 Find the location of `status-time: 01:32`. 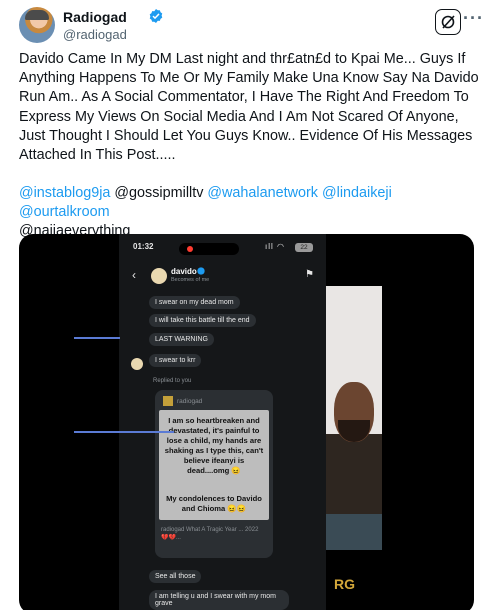

status-time: 01:32 is located at coordinates (143, 246).